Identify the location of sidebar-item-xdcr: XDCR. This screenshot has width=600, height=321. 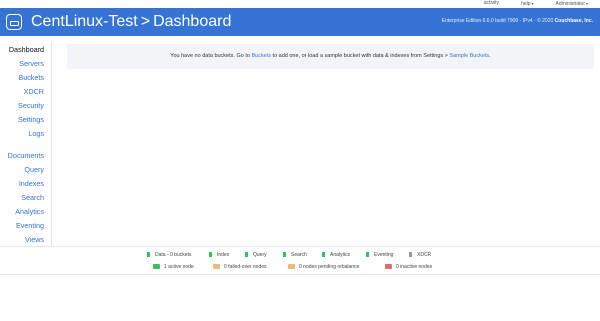
(34, 91).